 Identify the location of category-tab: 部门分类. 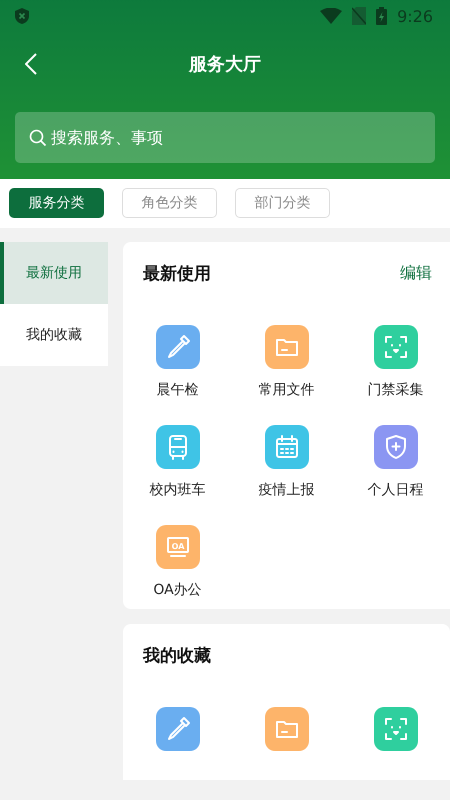
(282, 203).